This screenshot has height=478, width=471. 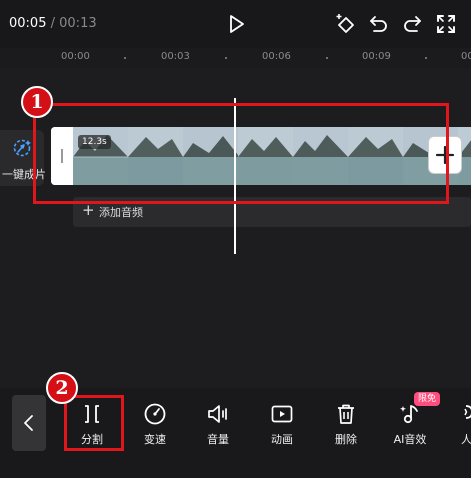 I want to click on step-badge-1: 1, so click(x=37, y=102).